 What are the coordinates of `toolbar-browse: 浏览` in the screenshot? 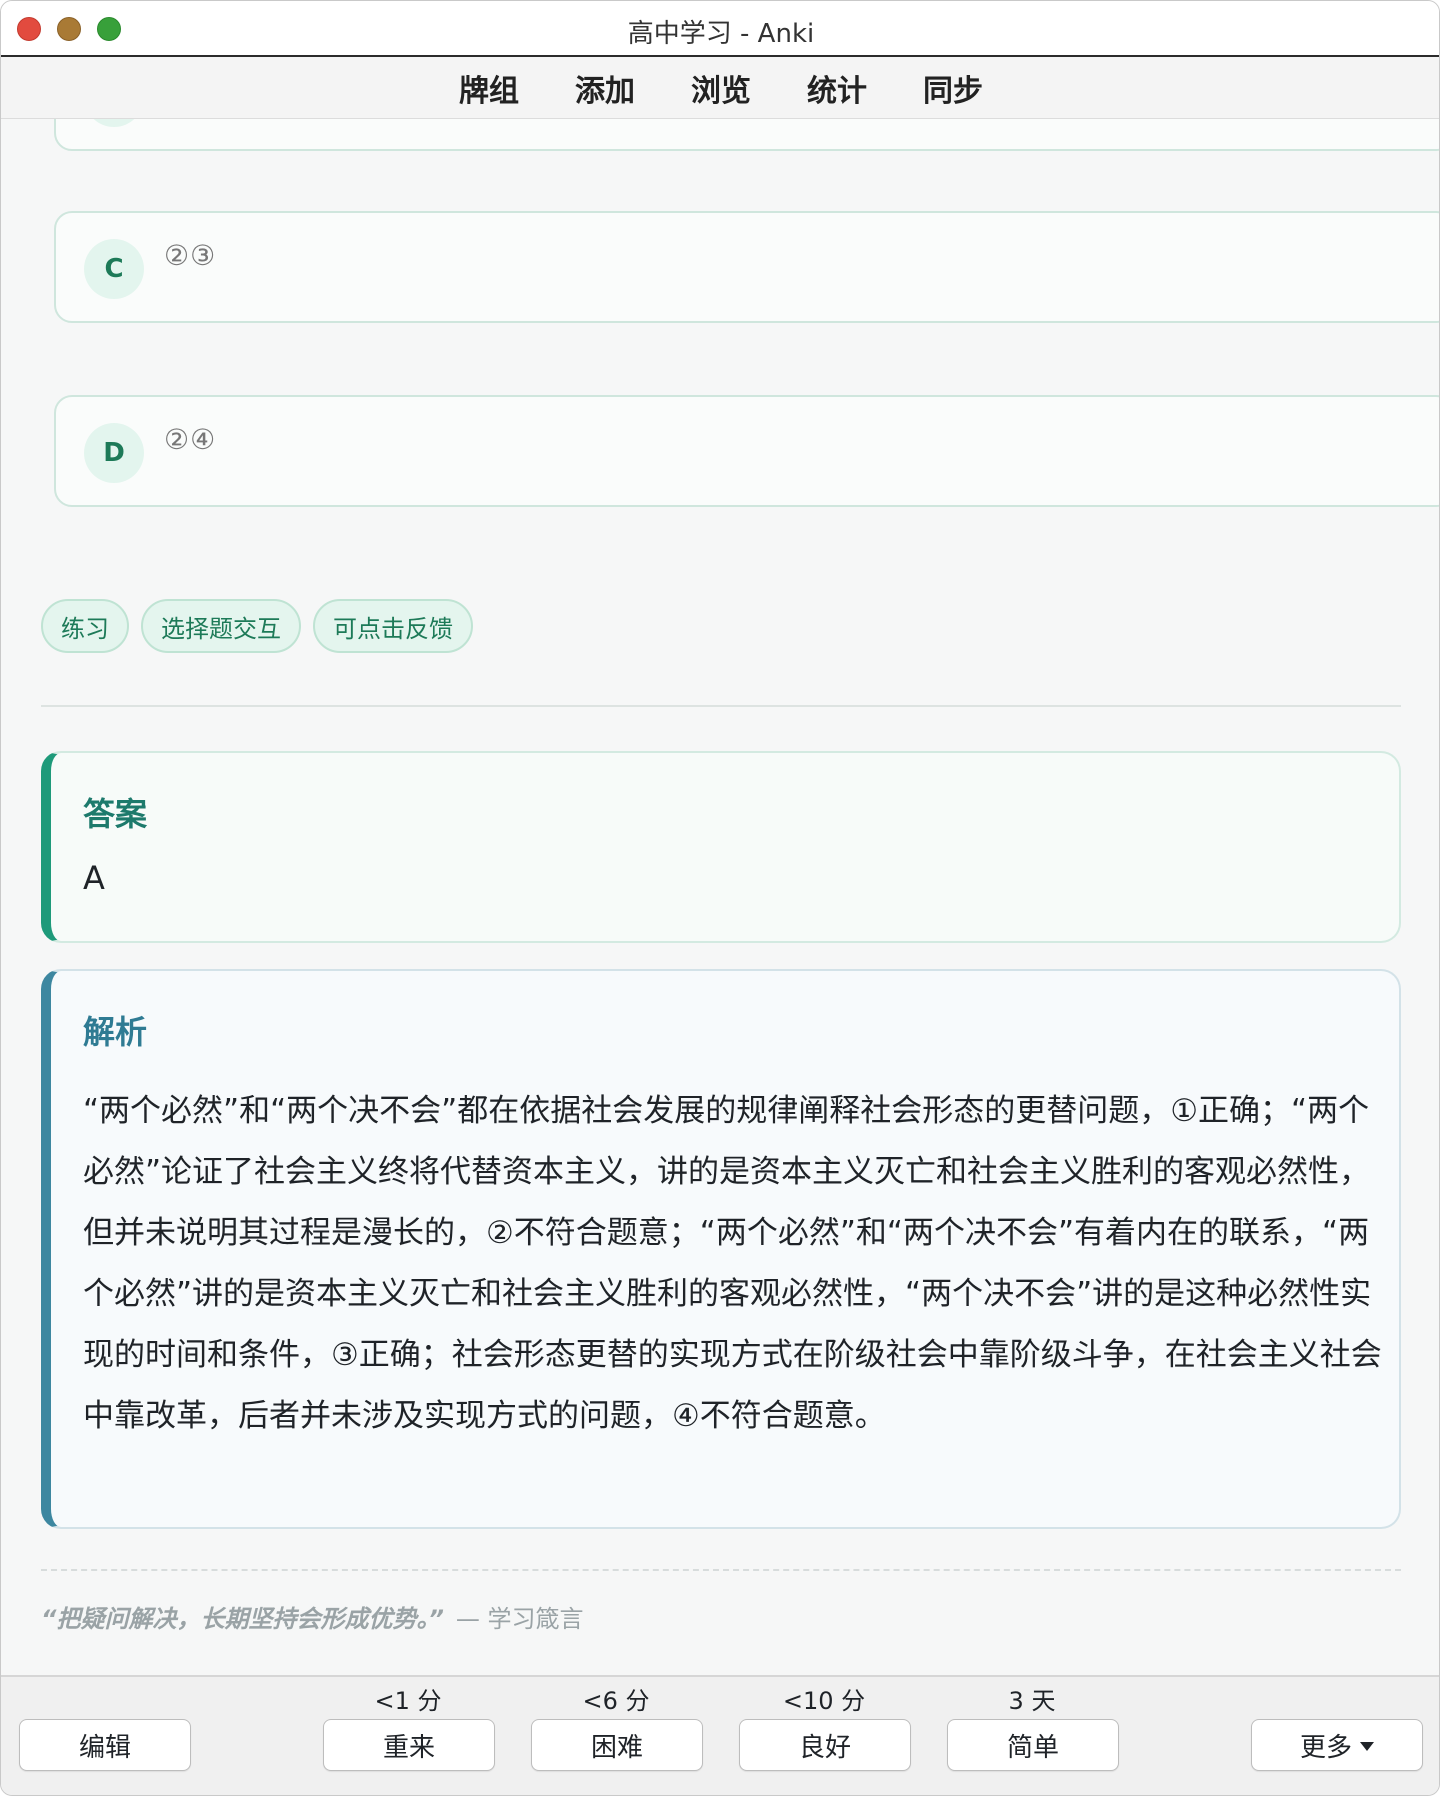 It's located at (721, 88).